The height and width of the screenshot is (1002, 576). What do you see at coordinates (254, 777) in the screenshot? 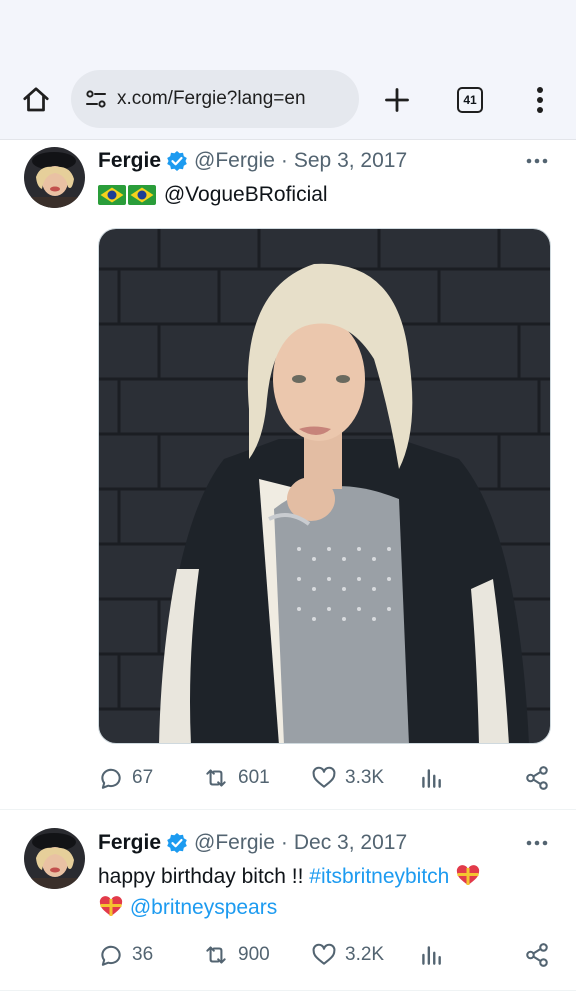
I see `repost-count: 601` at bounding box center [254, 777].